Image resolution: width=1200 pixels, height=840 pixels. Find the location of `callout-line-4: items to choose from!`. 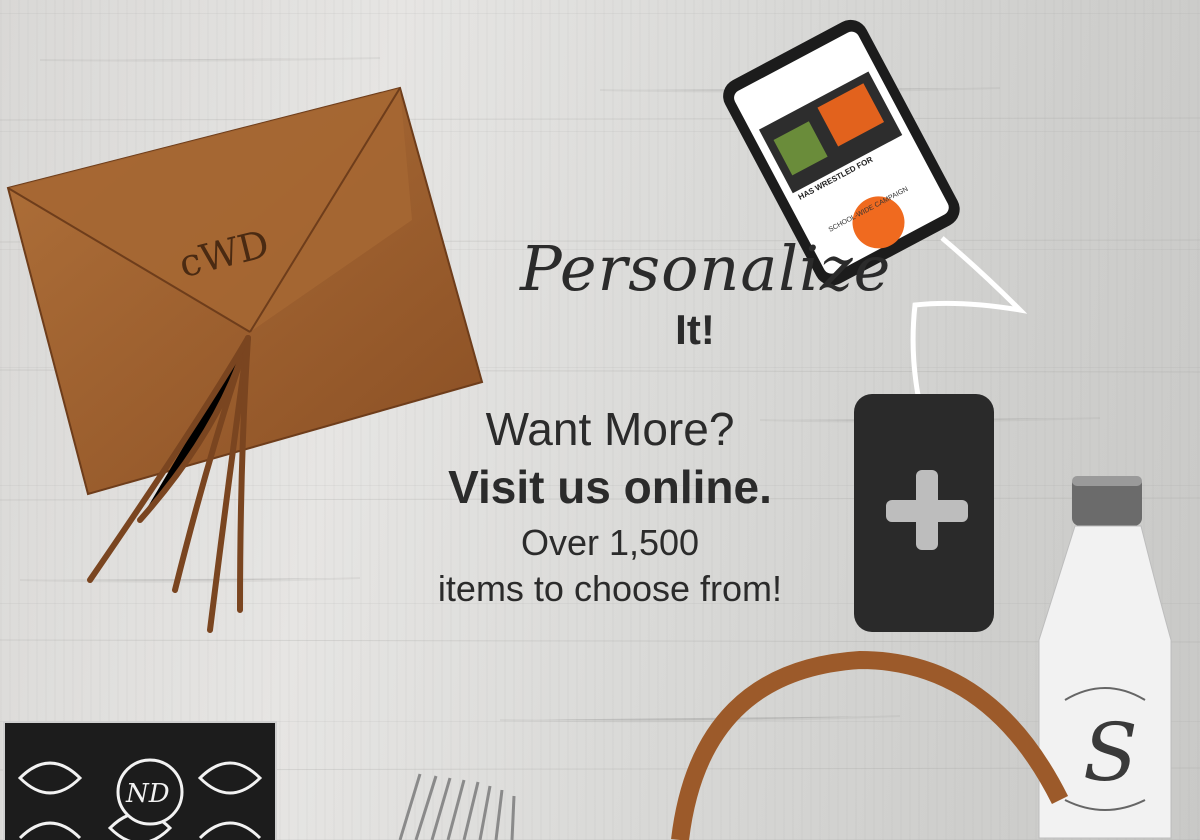

callout-line-4: items to choose from! is located at coordinates (610, 588).